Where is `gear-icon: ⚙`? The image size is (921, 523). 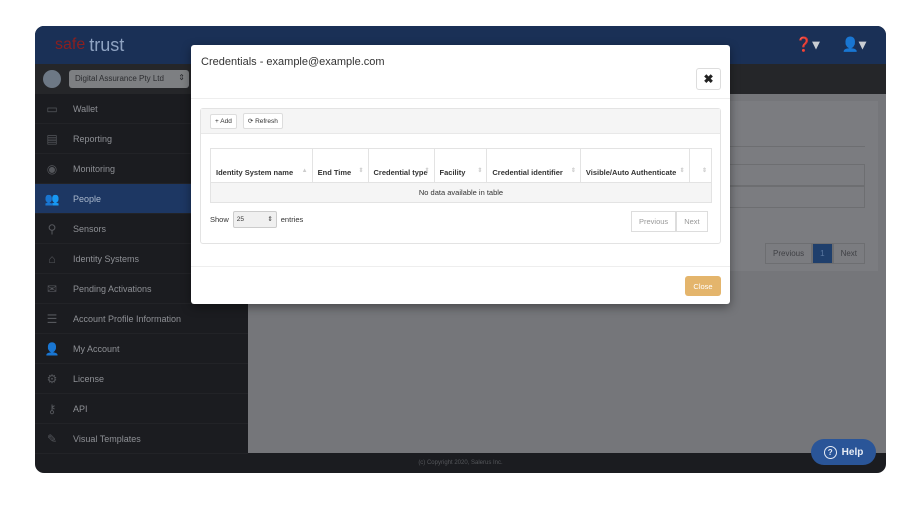
gear-icon: ⚙ is located at coordinates (52, 378).